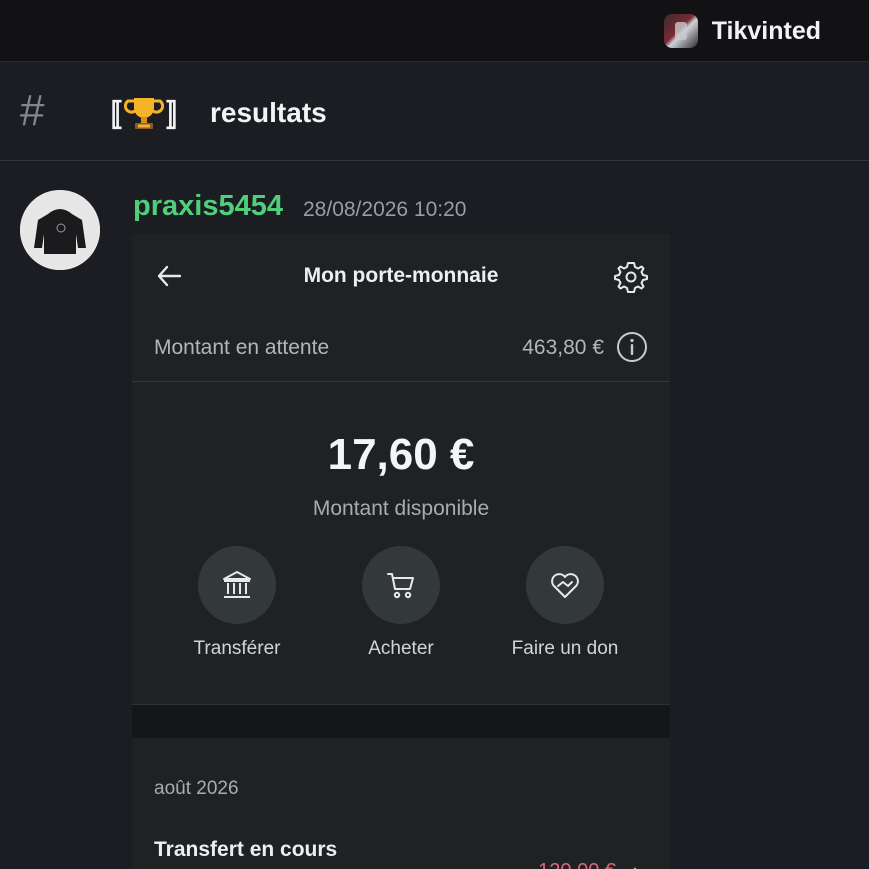 This screenshot has height=869, width=869. Describe the element at coordinates (563, 347) in the screenshot. I see `pending-value: 463,80 €` at that location.